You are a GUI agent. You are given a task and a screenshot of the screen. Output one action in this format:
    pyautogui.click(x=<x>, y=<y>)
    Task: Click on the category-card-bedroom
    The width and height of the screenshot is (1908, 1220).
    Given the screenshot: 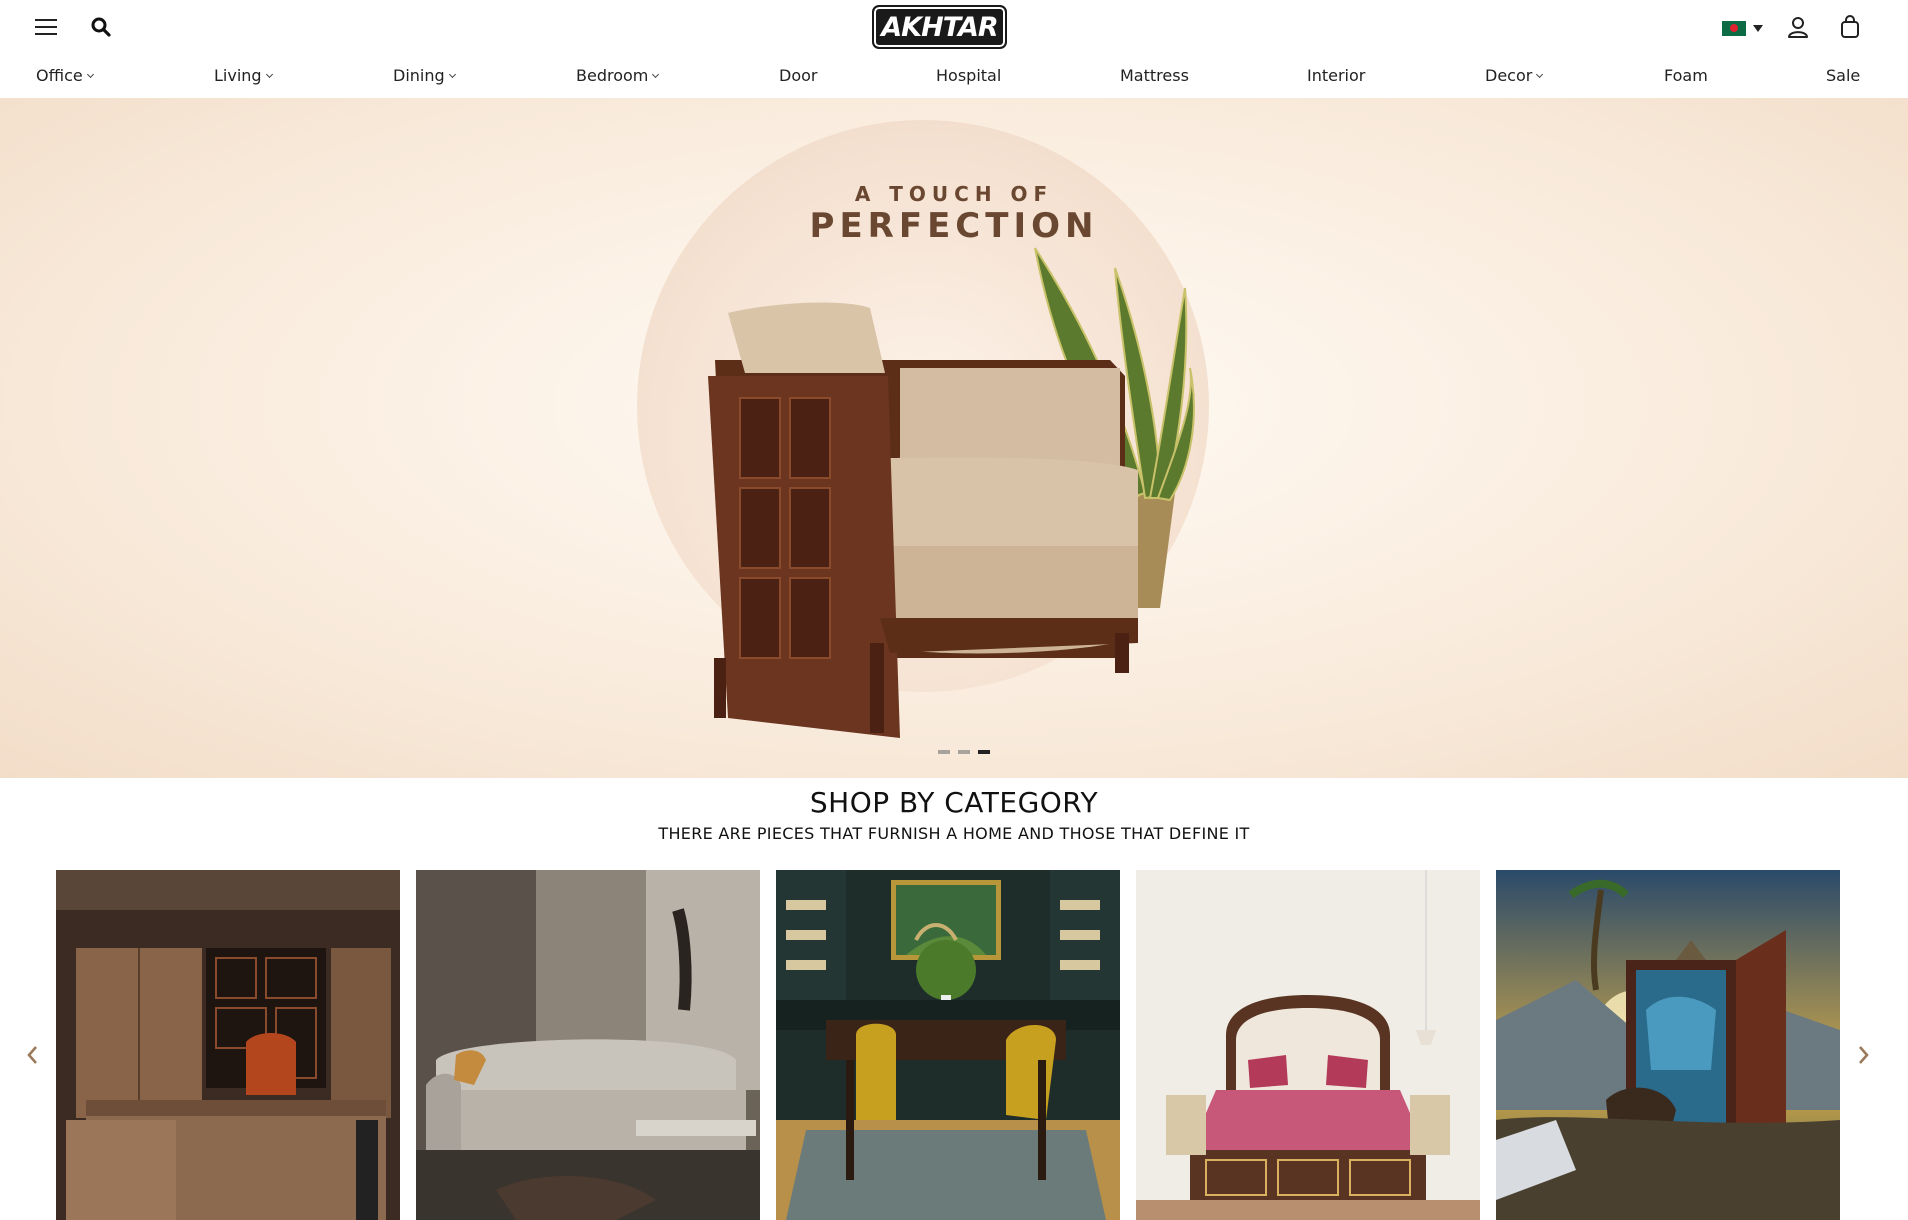 What is the action you would take?
    pyautogui.click(x=1308, y=1045)
    